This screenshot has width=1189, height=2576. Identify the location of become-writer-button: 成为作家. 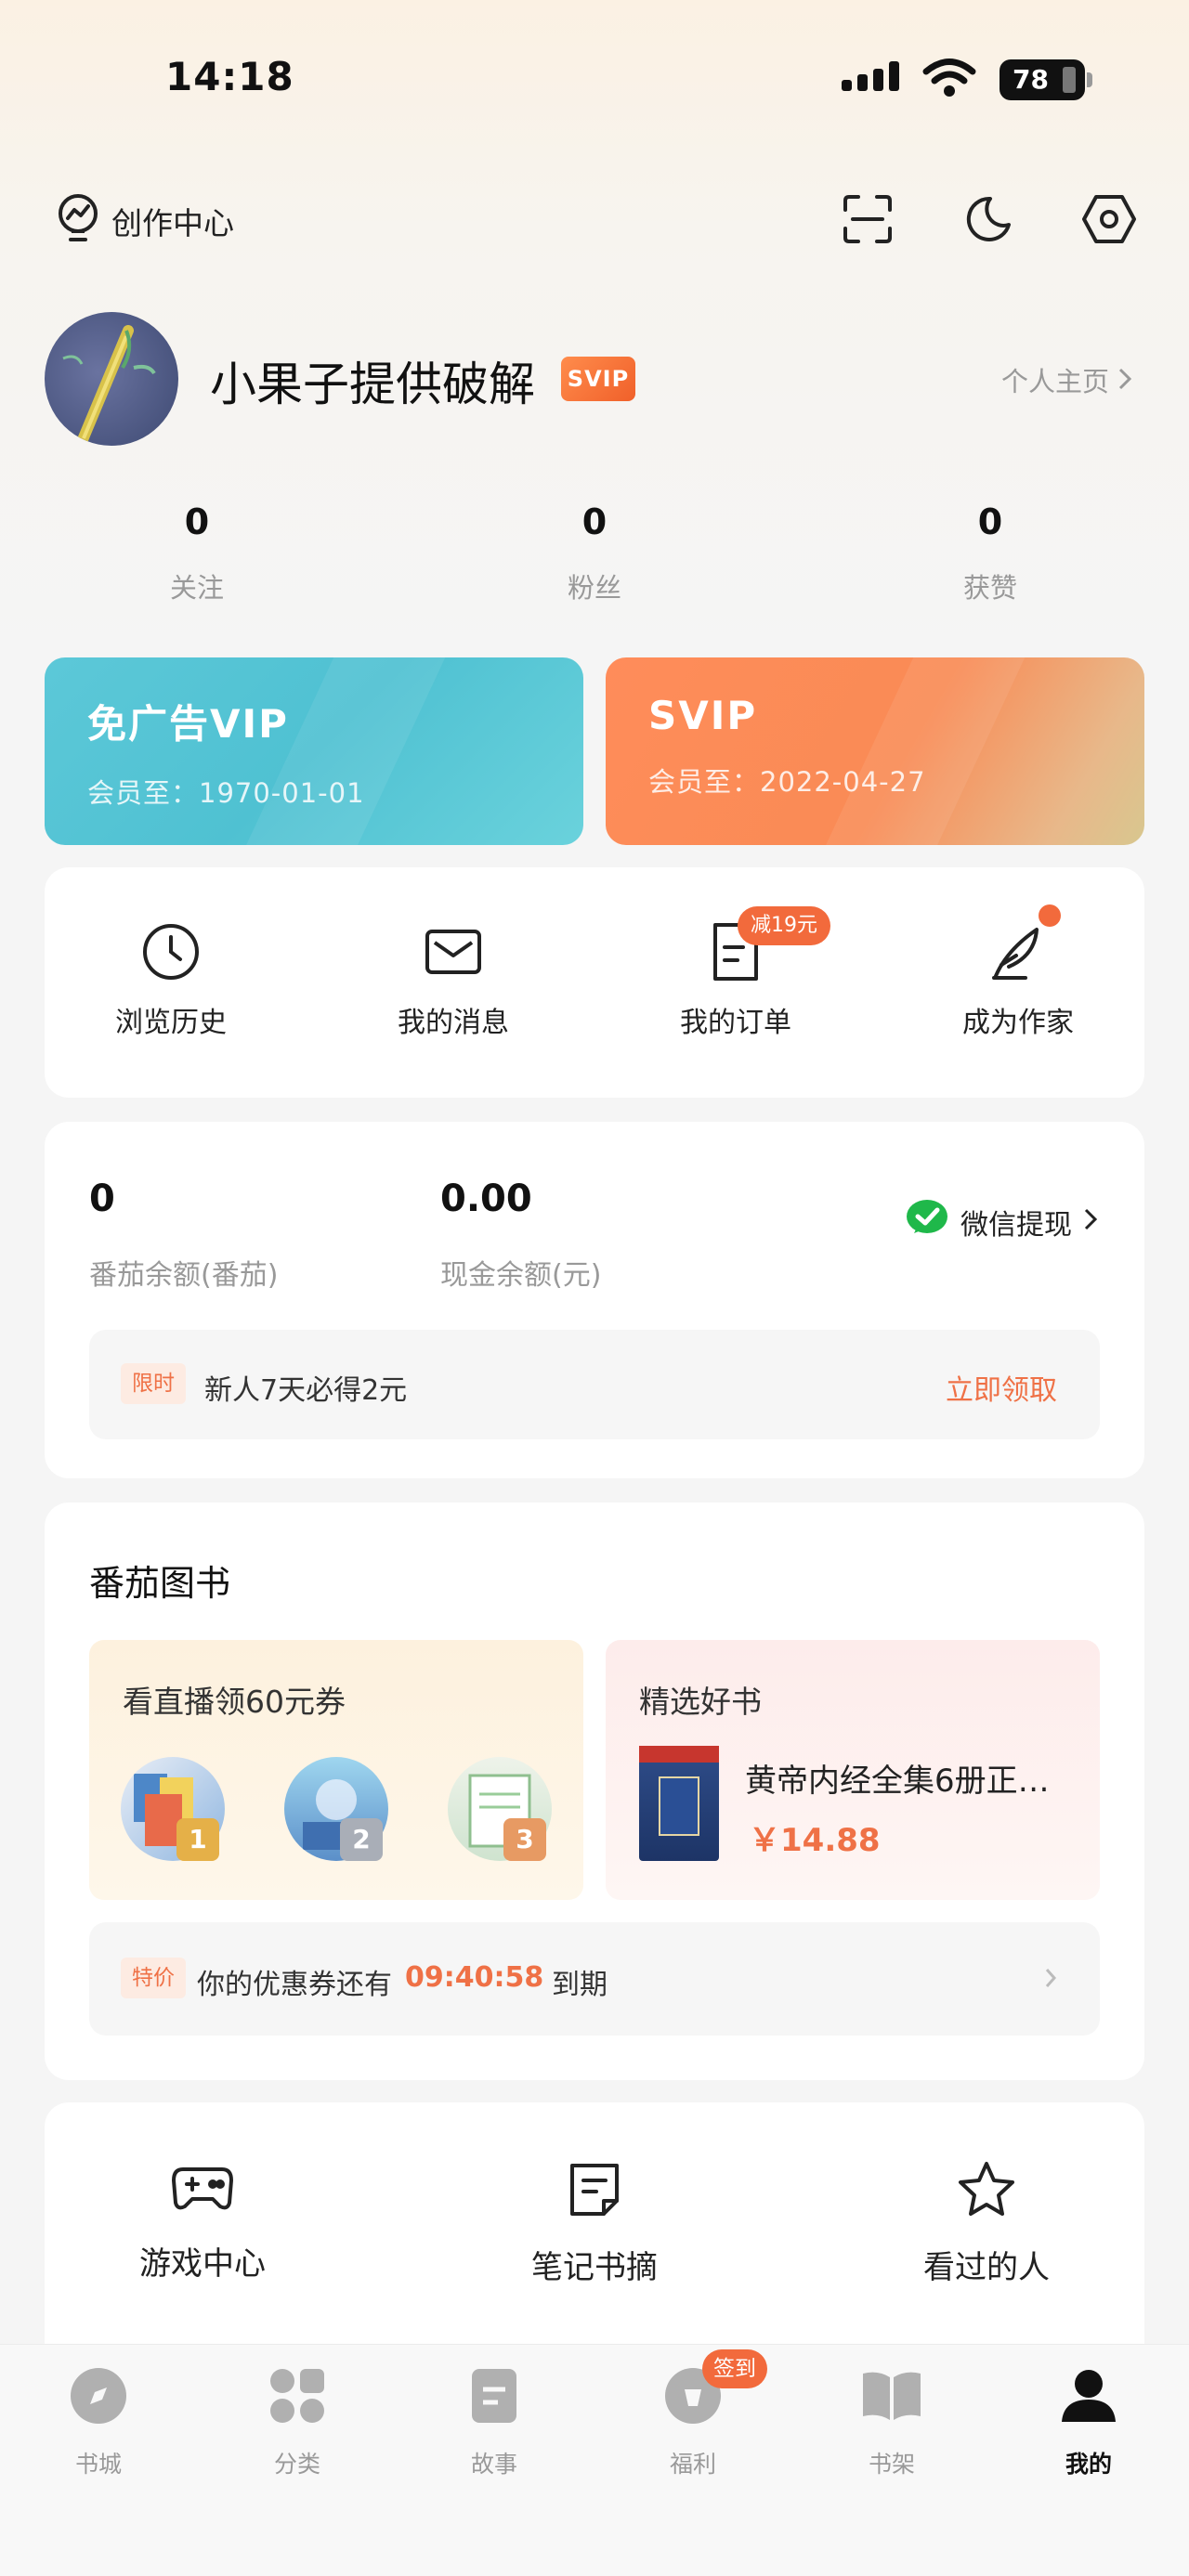
(1019, 980).